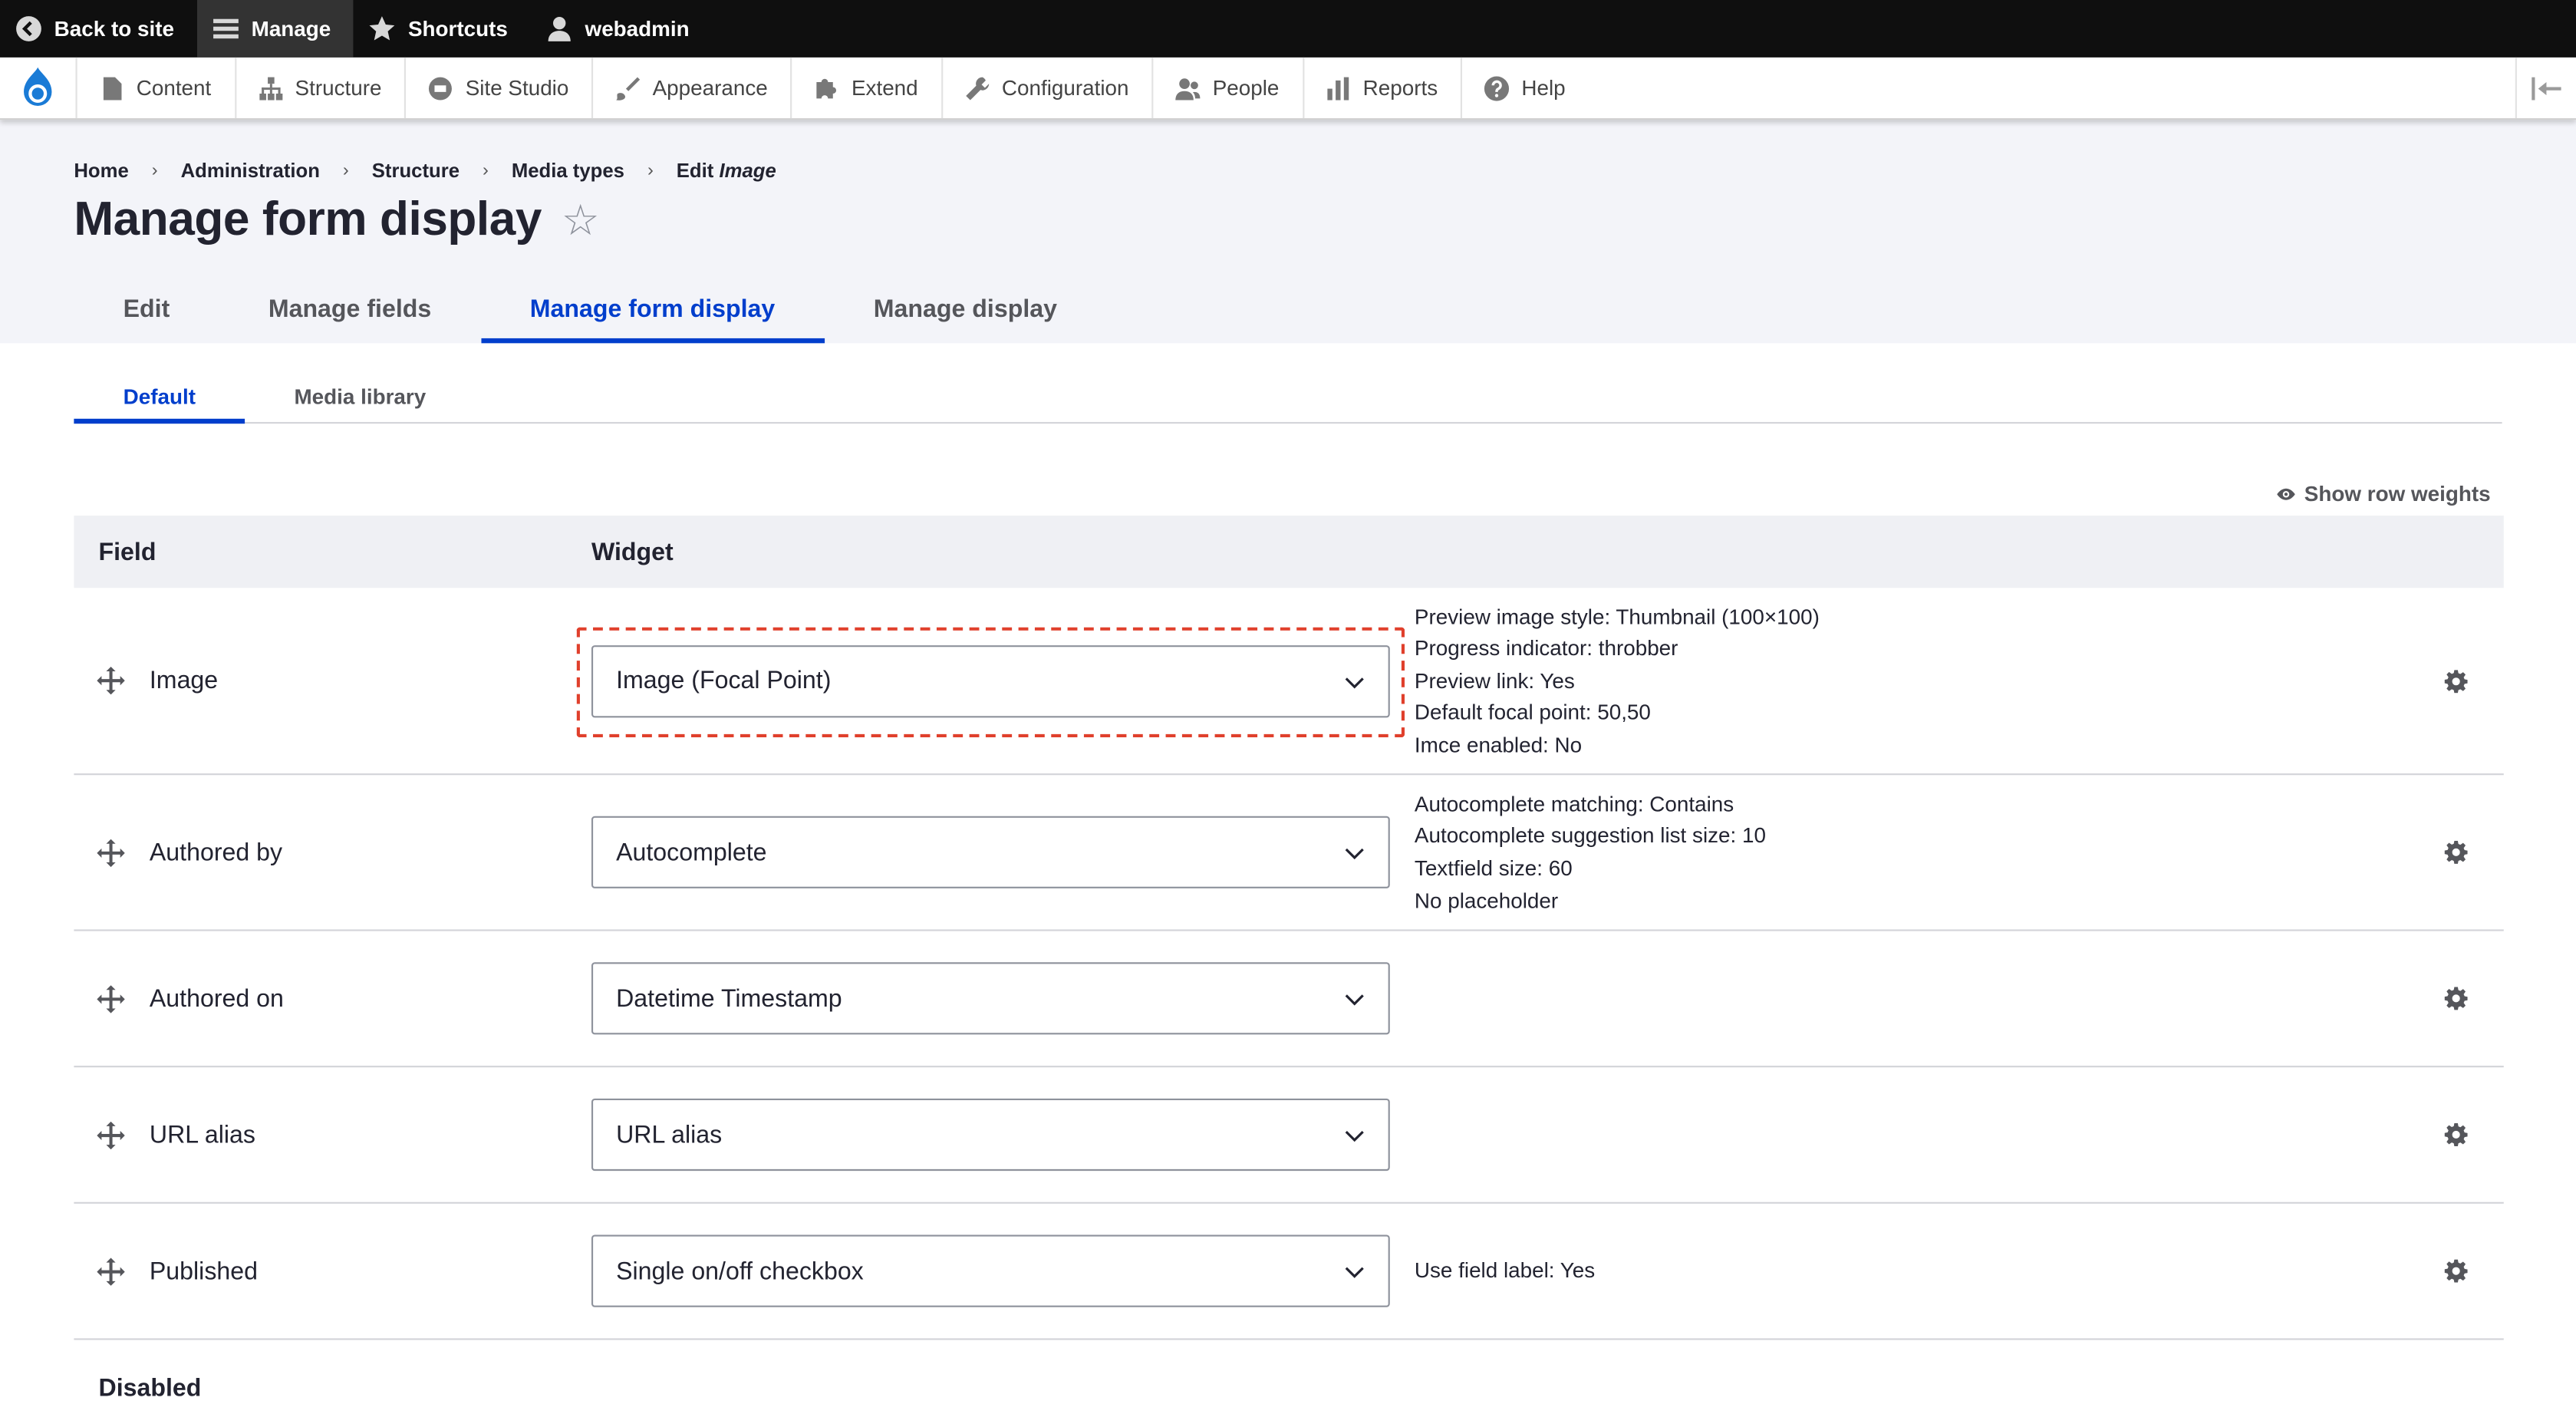  What do you see at coordinates (1226, 88) in the screenshot?
I see `menu-people: People` at bounding box center [1226, 88].